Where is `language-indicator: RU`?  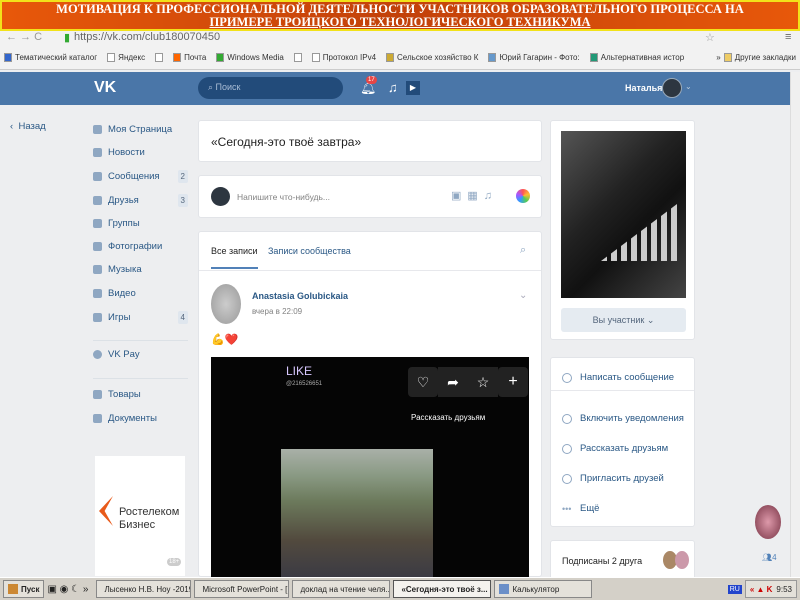
language-indicator: RU is located at coordinates (734, 589).